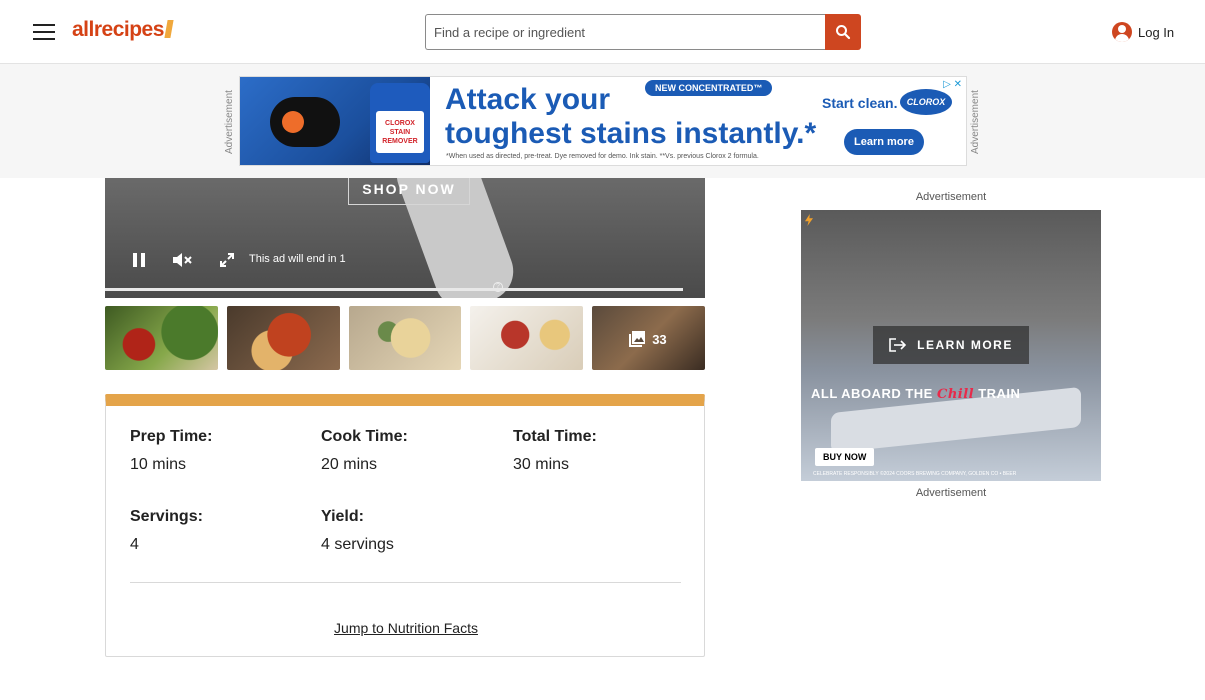 The width and height of the screenshot is (1205, 700). Describe the element at coordinates (227, 260) in the screenshot. I see `fullscreen-icon` at that location.